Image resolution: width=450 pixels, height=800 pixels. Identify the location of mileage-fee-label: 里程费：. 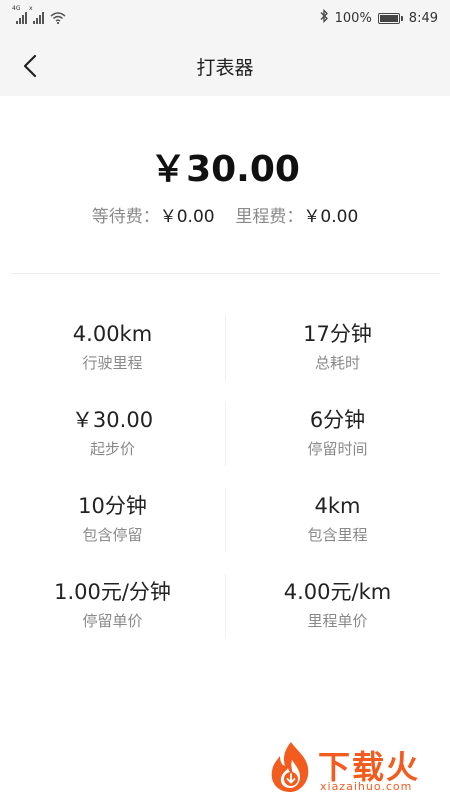
(269, 217).